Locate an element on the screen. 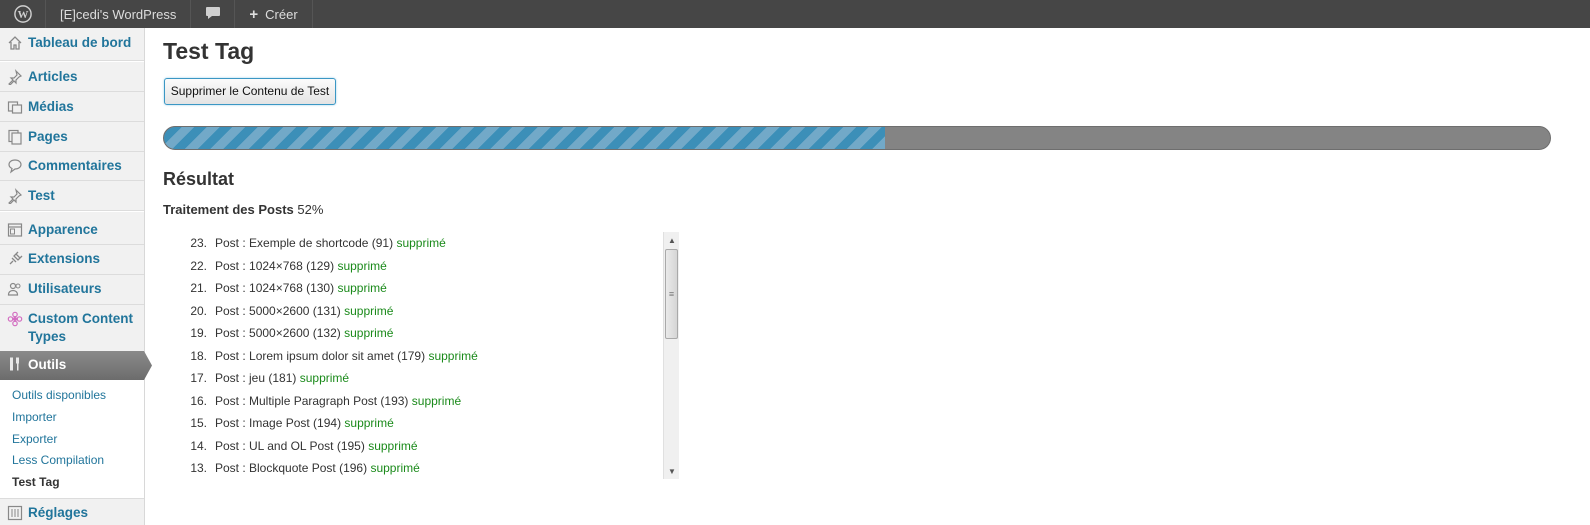 The image size is (1590, 525). menu-item-label: Custom Content Types is located at coordinates (80, 327).